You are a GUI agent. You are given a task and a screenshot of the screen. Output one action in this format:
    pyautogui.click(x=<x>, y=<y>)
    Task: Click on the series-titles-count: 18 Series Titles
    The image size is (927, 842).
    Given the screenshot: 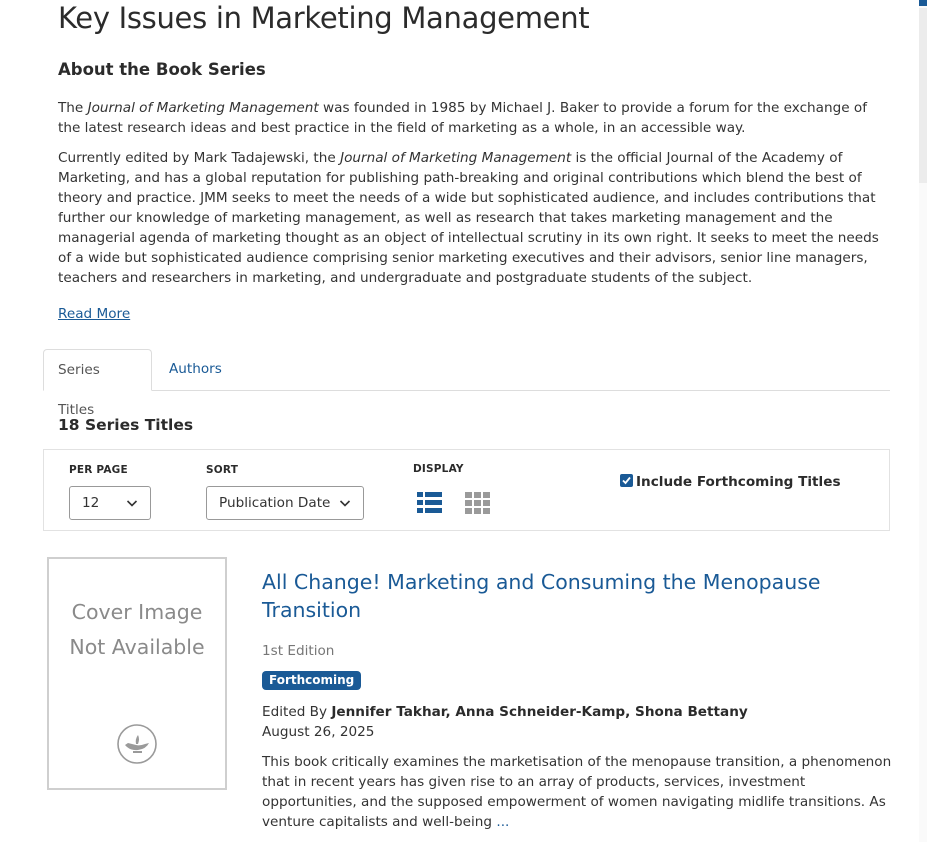 What is the action you would take?
    pyautogui.click(x=126, y=425)
    